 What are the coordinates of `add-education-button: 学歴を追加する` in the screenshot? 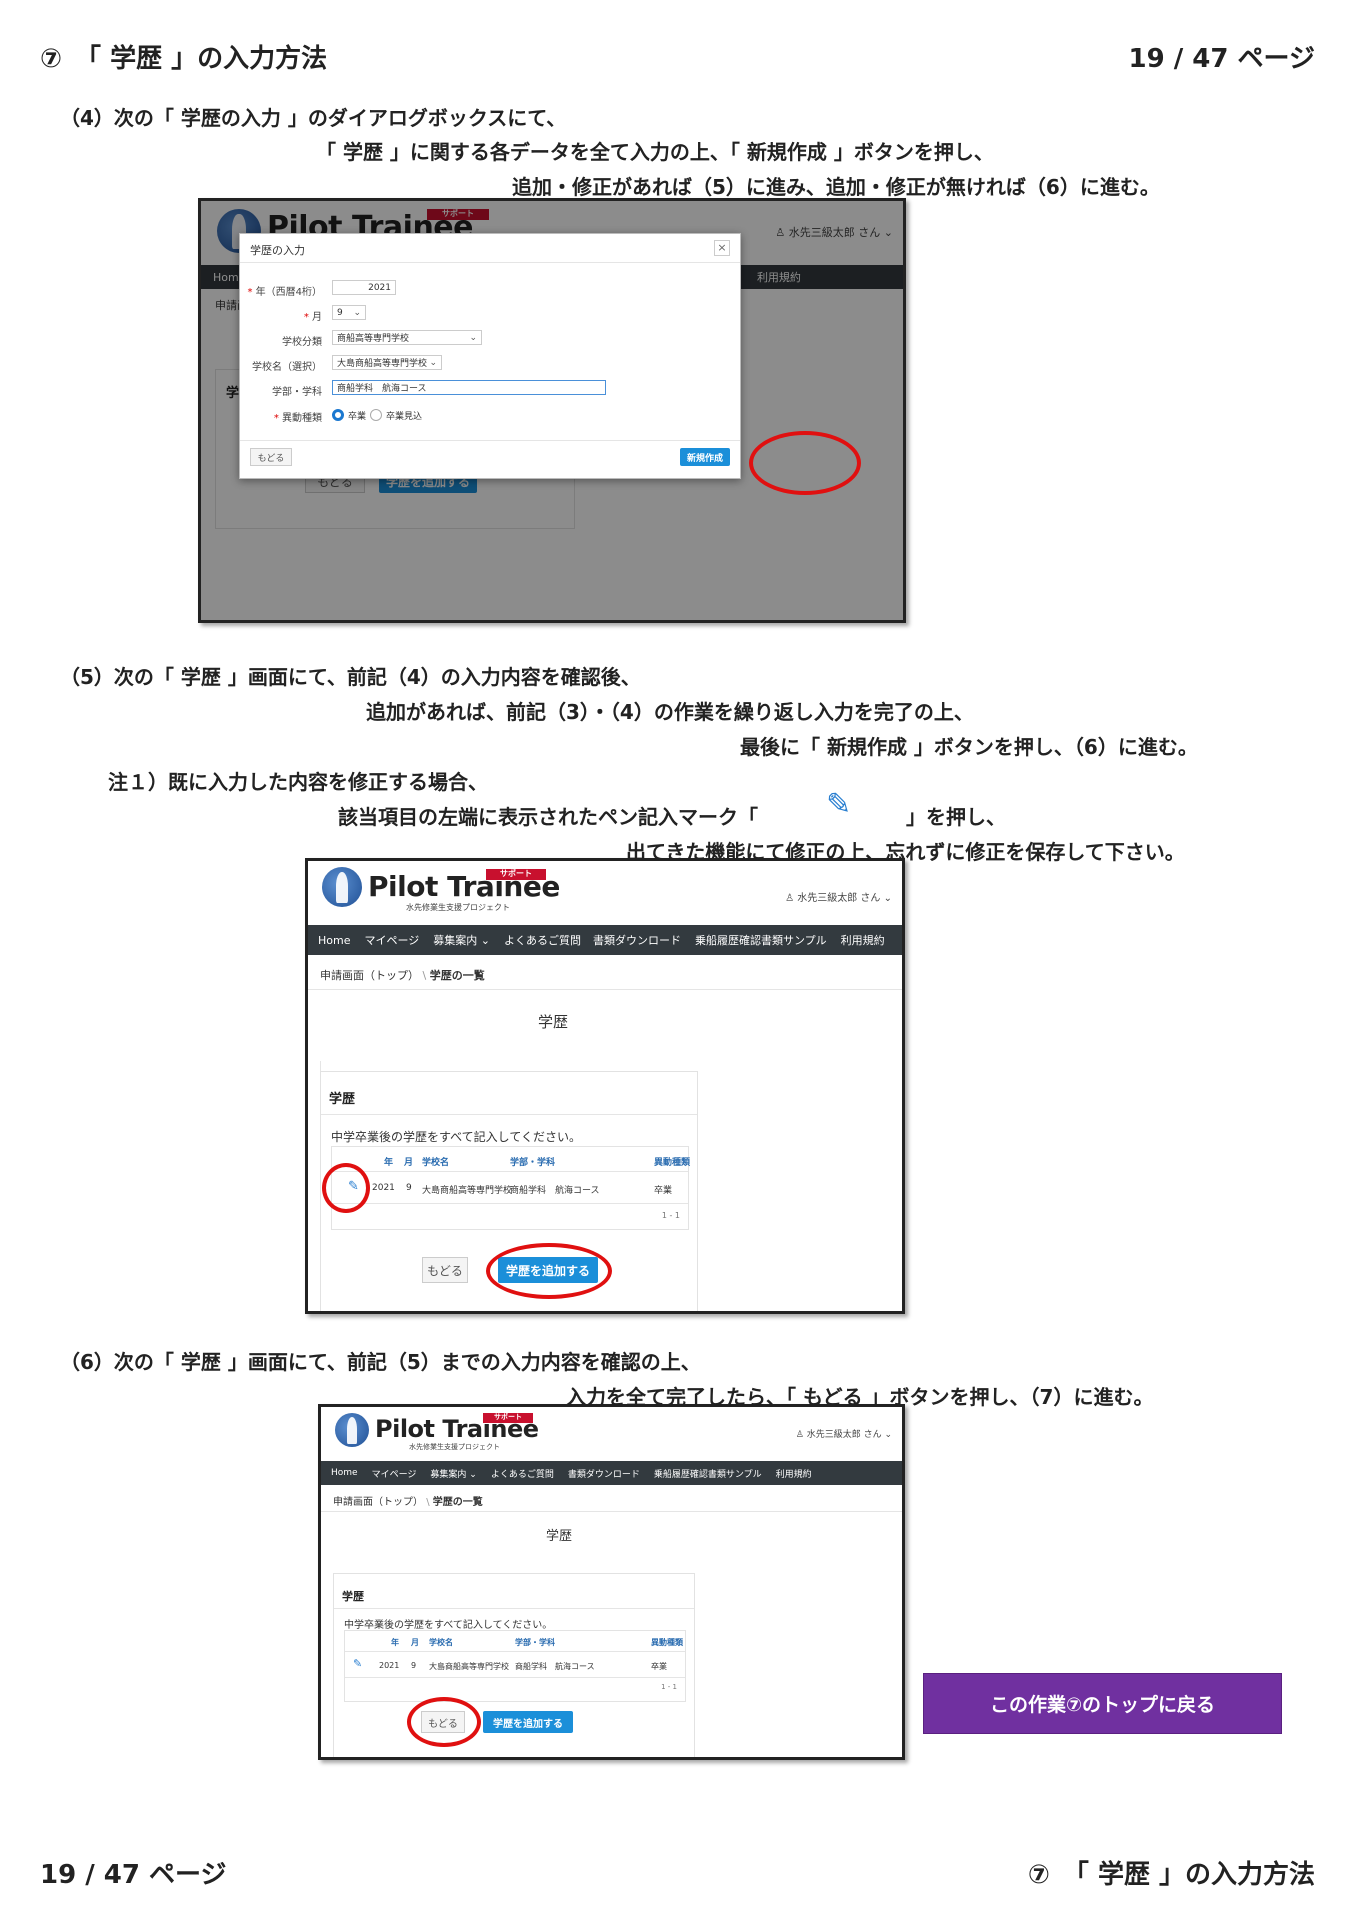 It's located at (528, 1722).